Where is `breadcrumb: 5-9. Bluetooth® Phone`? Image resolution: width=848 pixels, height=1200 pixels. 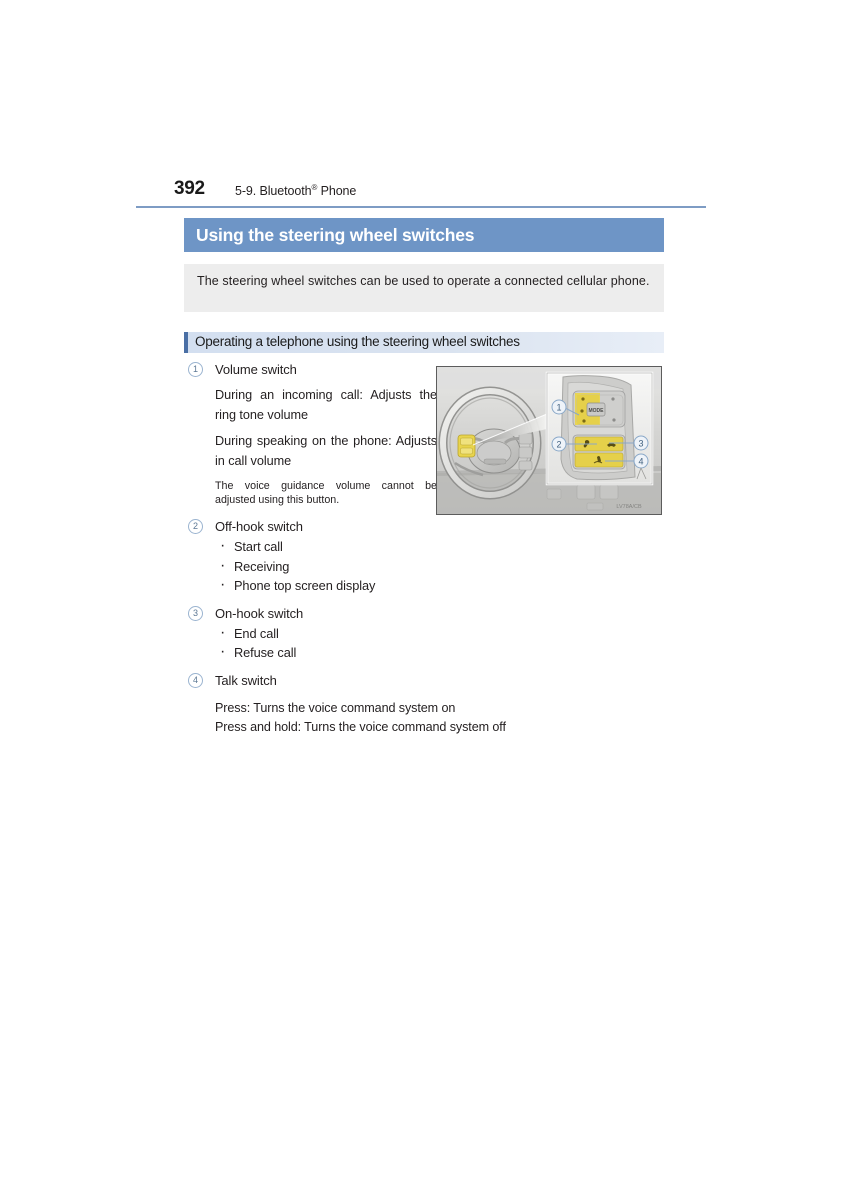 breadcrumb: 5-9. Bluetooth® Phone is located at coordinates (295, 191).